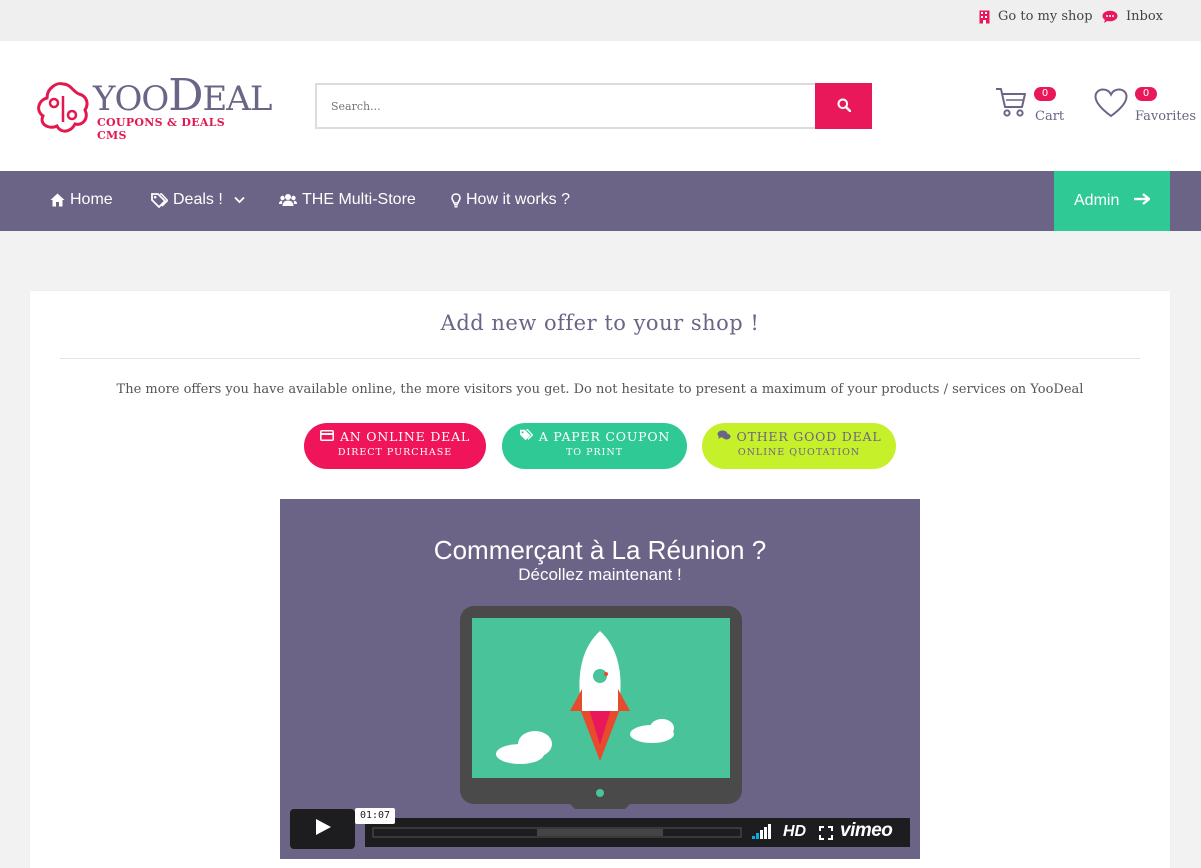  What do you see at coordinates (799, 446) in the screenshot?
I see `other-good-deal-button: OTHER GOOD DEAL ONLINE QUOTATION` at bounding box center [799, 446].